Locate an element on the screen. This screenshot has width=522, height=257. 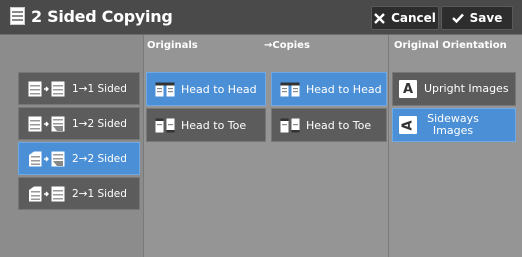
sided-option-label: 1→1 Sided is located at coordinates (99, 88).